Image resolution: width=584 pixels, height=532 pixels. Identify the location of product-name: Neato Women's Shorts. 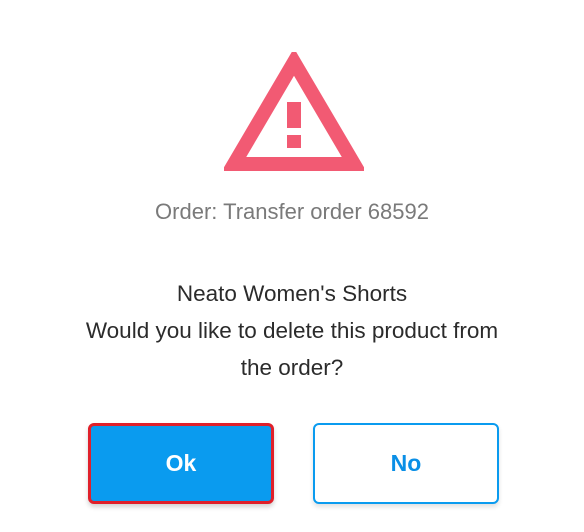
(292, 293).